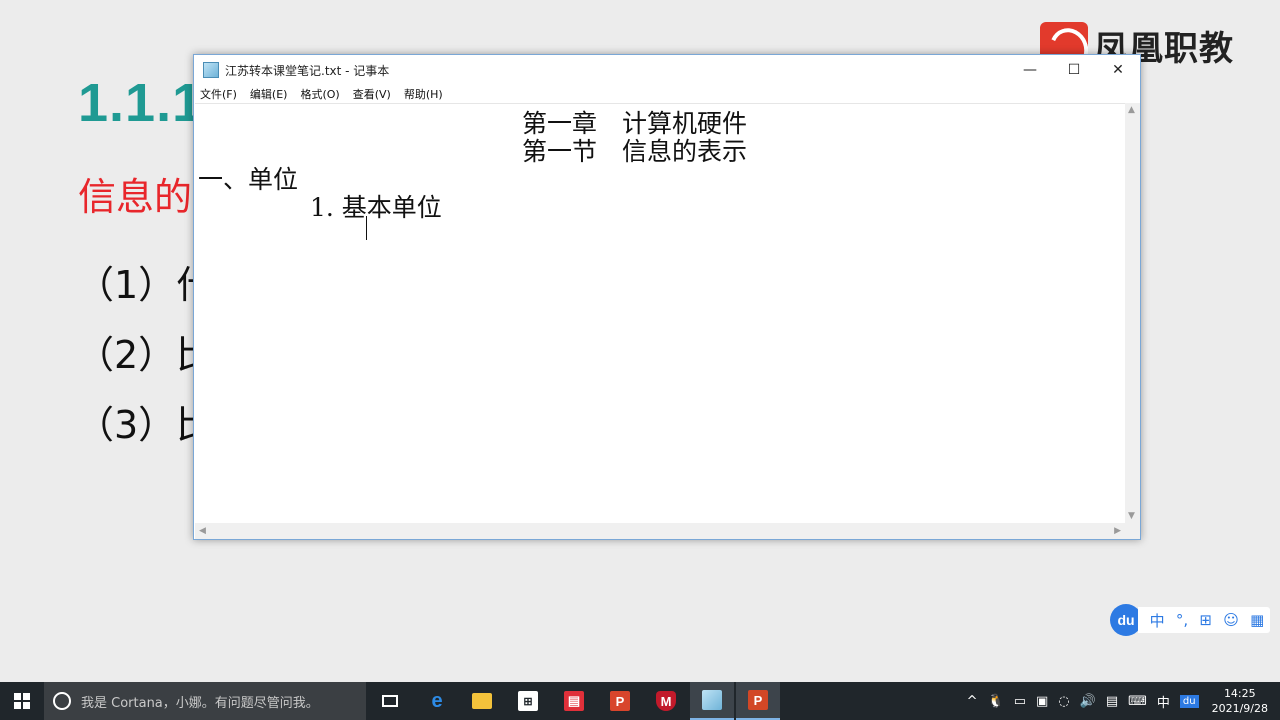 Image resolution: width=1280 pixels, height=720 pixels. What do you see at coordinates (1189, 701) in the screenshot?
I see `baidu-tray-icon: du` at bounding box center [1189, 701].